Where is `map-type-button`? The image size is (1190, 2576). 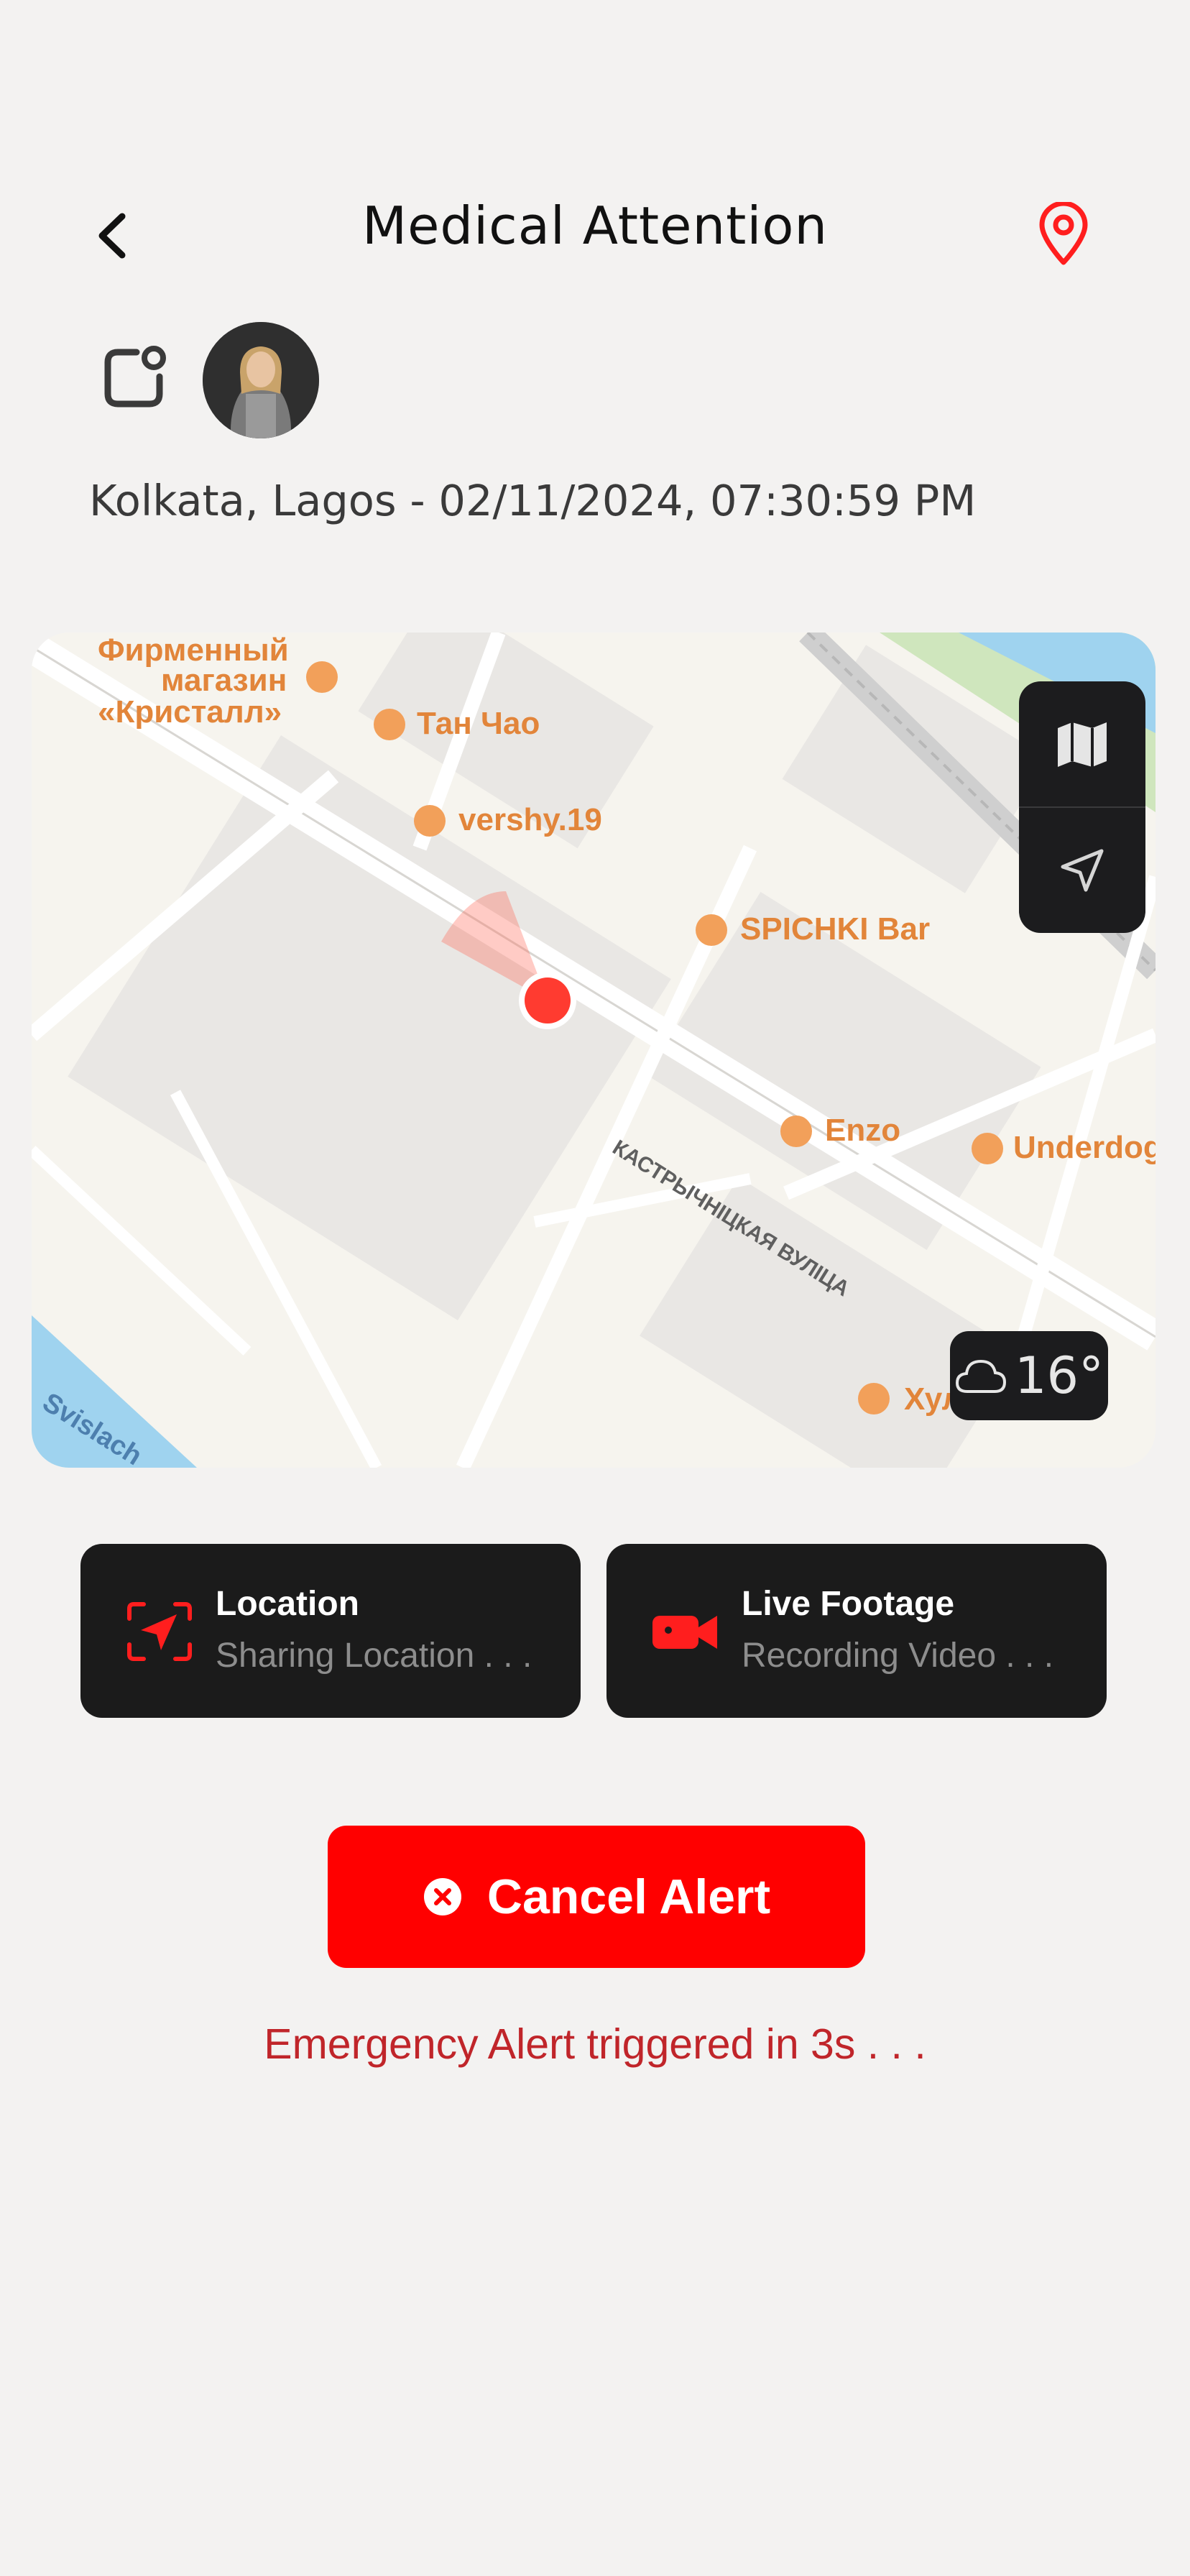
map-type-button is located at coordinates (1082, 744).